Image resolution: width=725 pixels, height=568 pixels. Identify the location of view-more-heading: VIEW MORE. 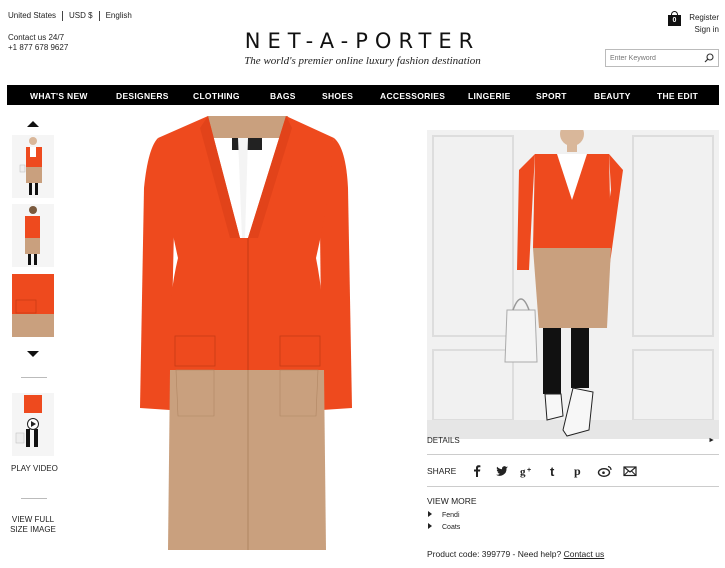
(452, 501).